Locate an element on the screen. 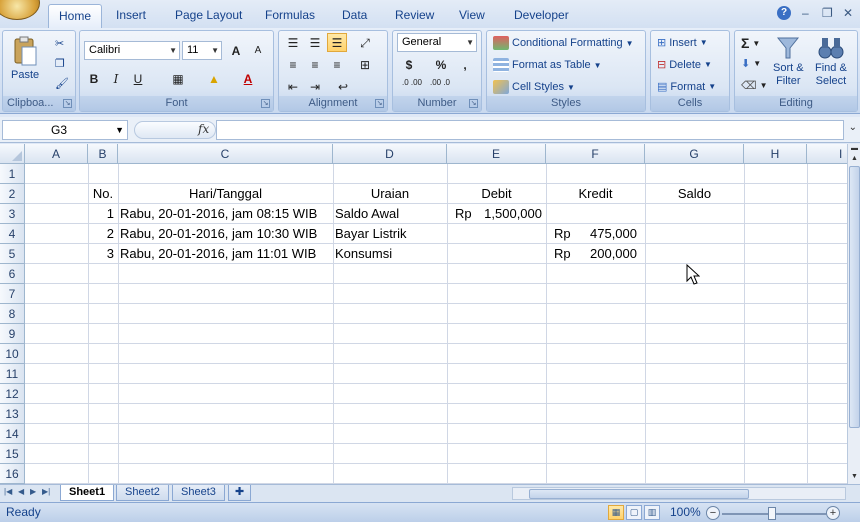 The width and height of the screenshot is (860, 522). help-icon: ? is located at coordinates (784, 13).